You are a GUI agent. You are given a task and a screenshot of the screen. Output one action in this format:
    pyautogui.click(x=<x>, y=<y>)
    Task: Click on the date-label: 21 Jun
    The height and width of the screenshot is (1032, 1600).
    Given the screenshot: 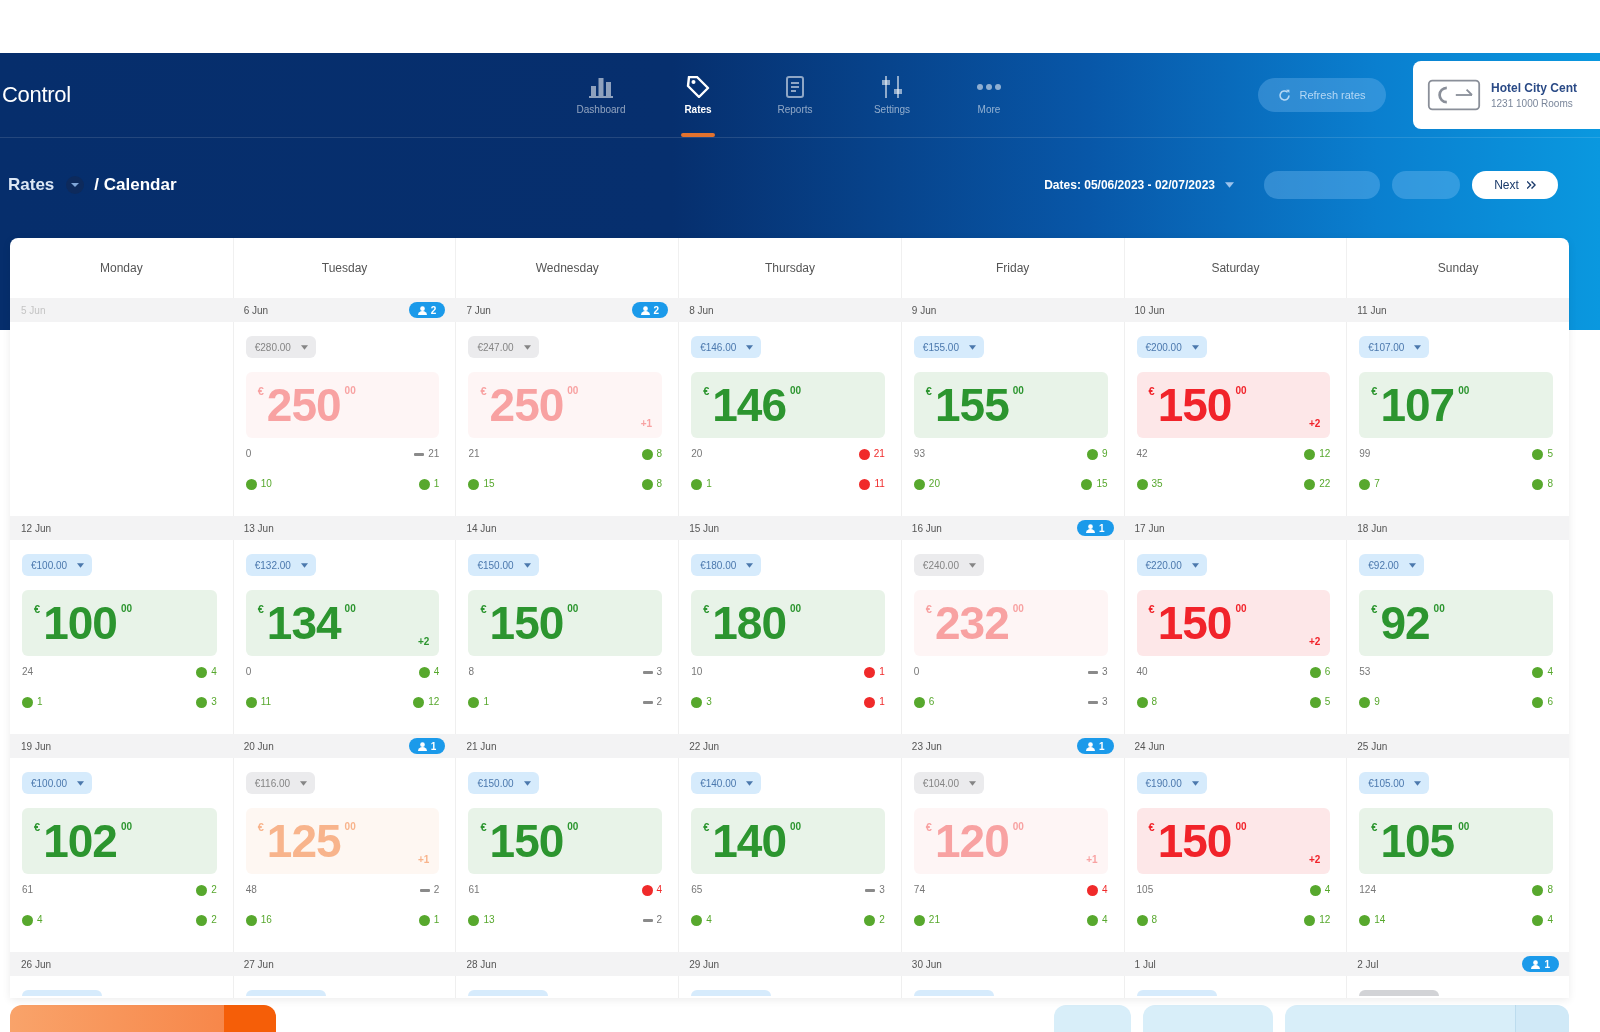 What is the action you would take?
    pyautogui.click(x=481, y=746)
    